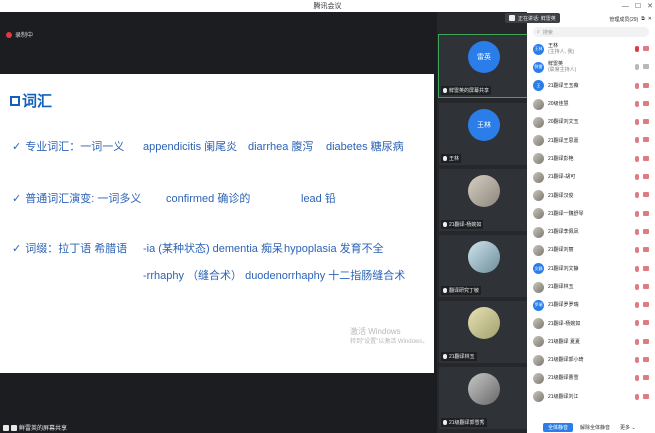 Image resolution: width=655 pixels, height=433 pixels. I want to click on tile-name: 鲜雷英的屏幕共享, so click(466, 90).